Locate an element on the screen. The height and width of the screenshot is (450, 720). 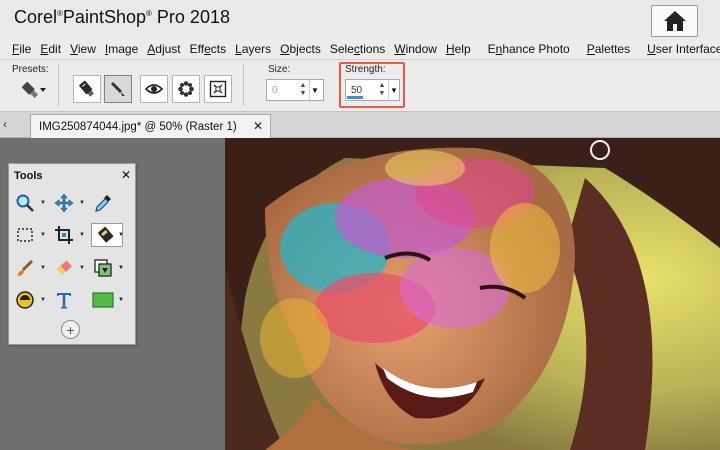
smart-carver-icon is located at coordinates (87, 88).